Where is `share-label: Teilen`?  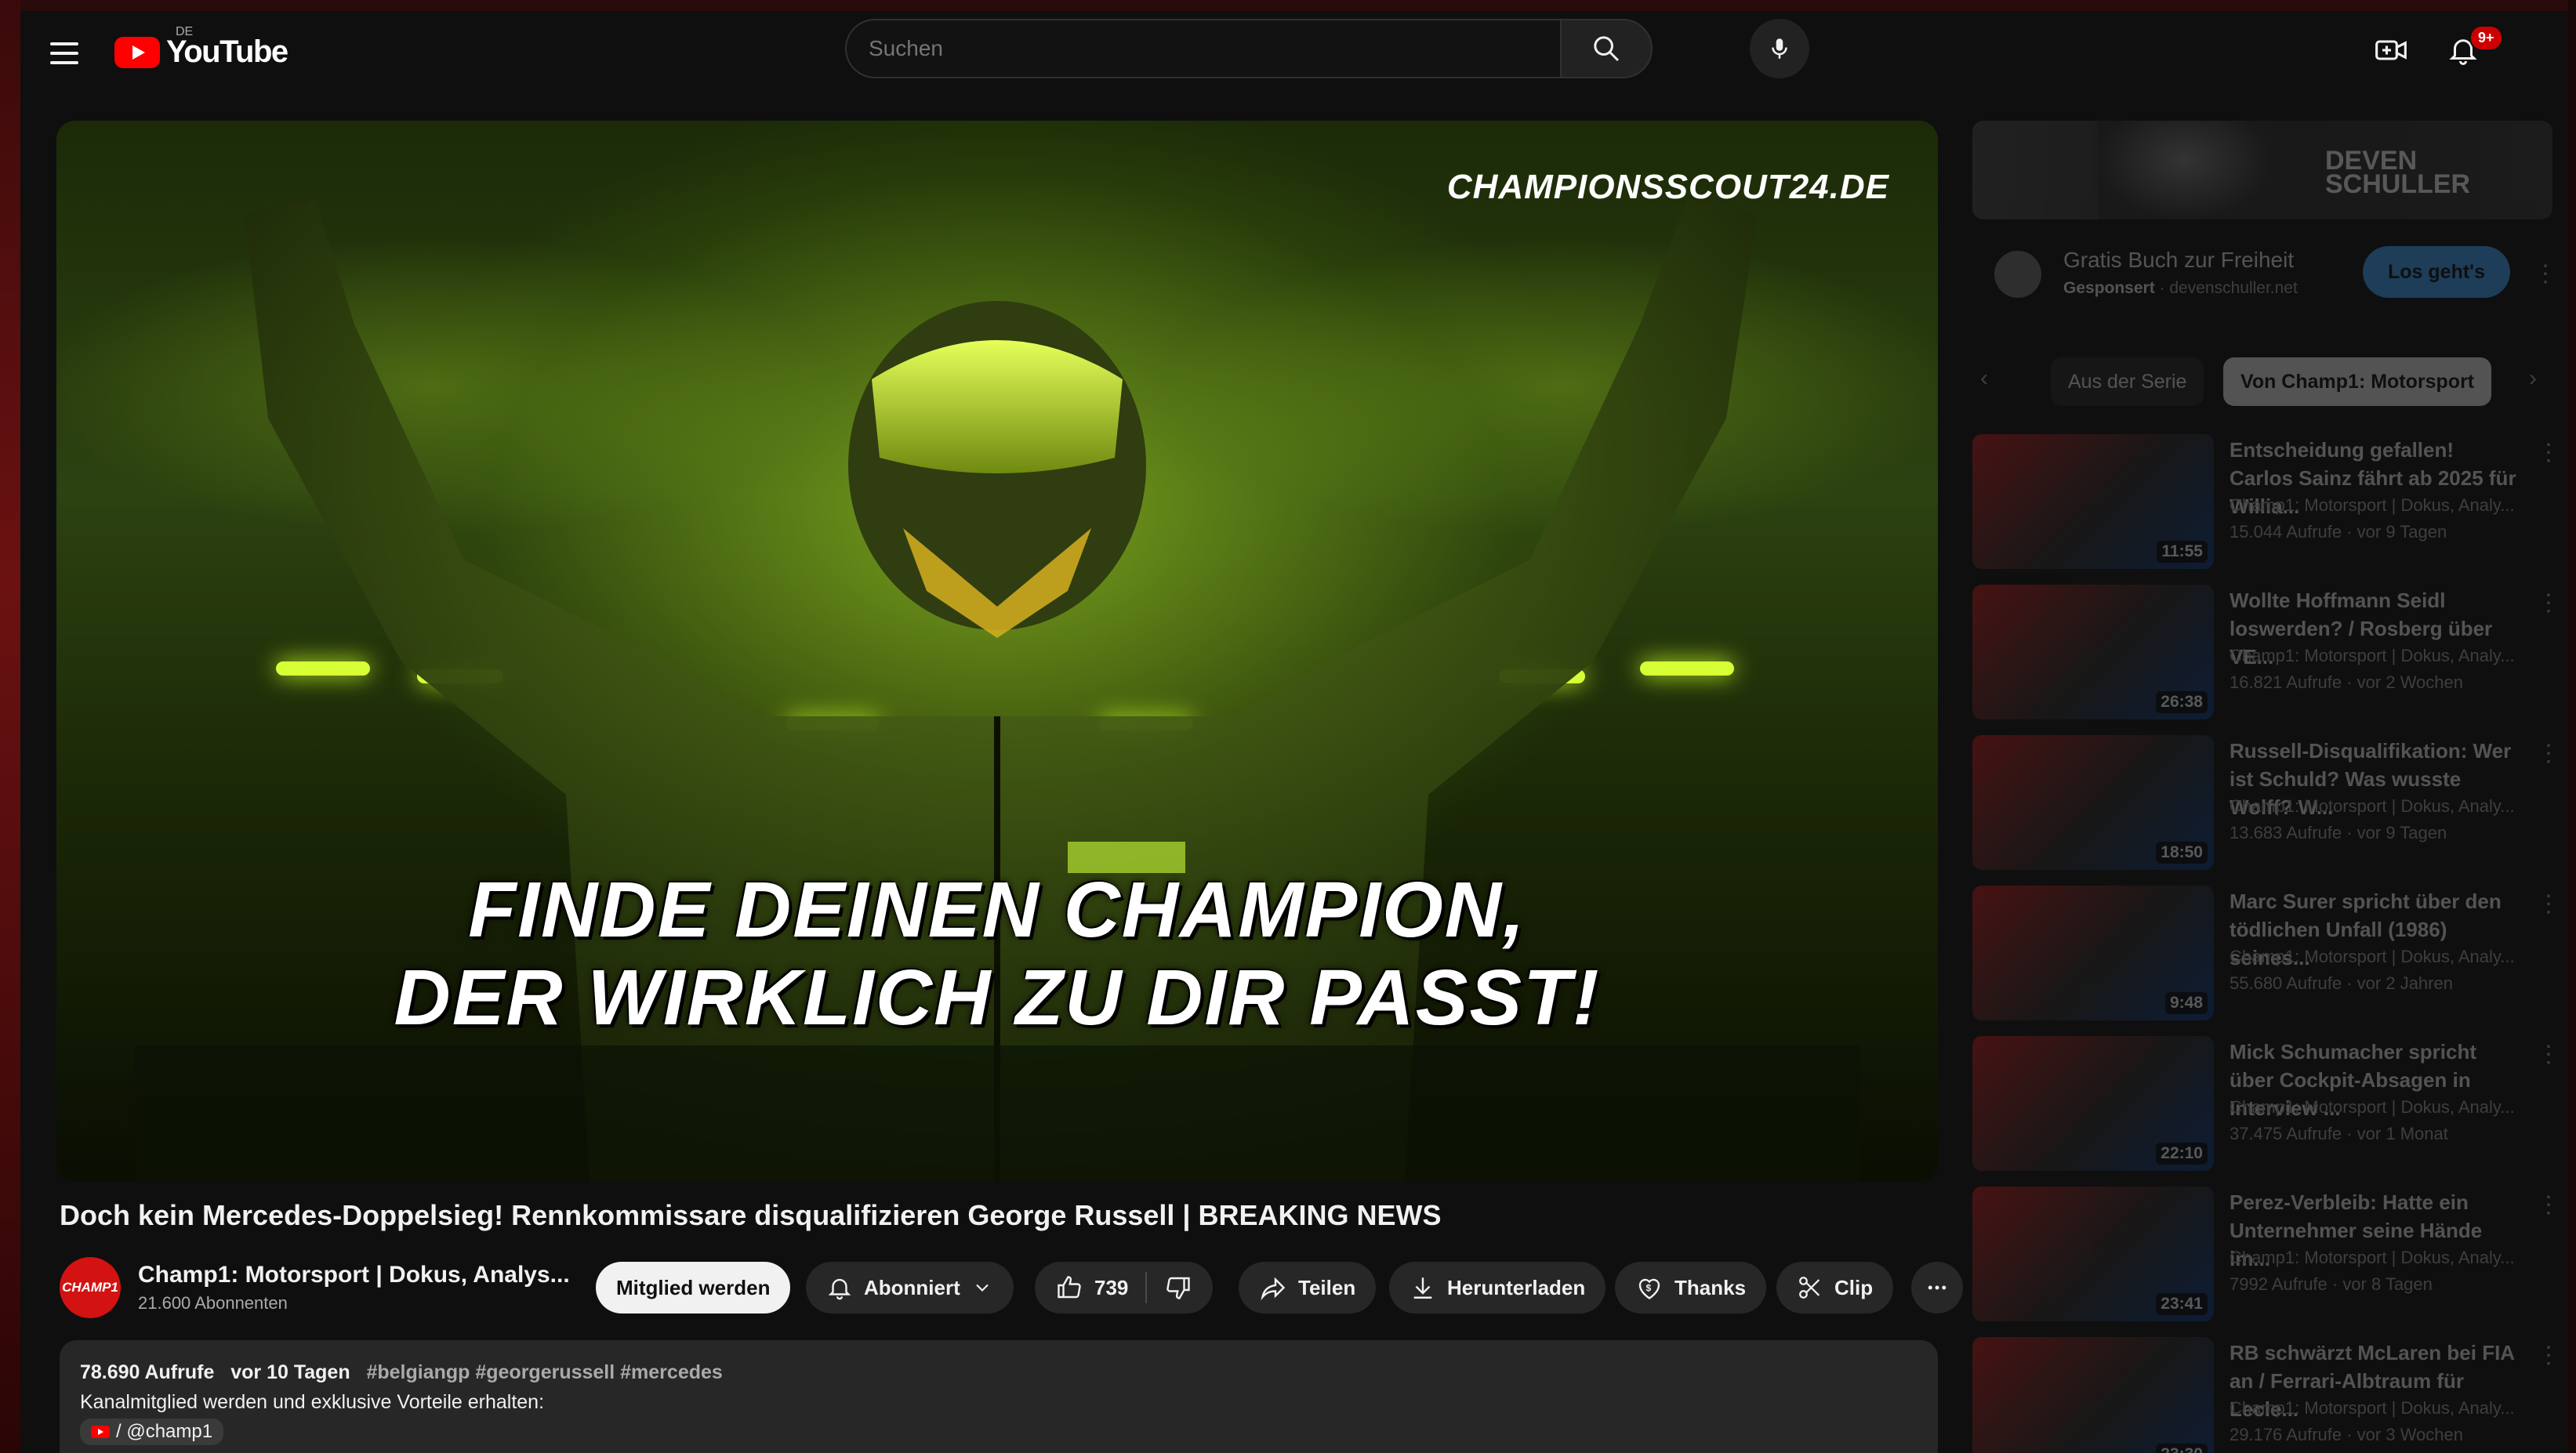 share-label: Teilen is located at coordinates (1327, 1287).